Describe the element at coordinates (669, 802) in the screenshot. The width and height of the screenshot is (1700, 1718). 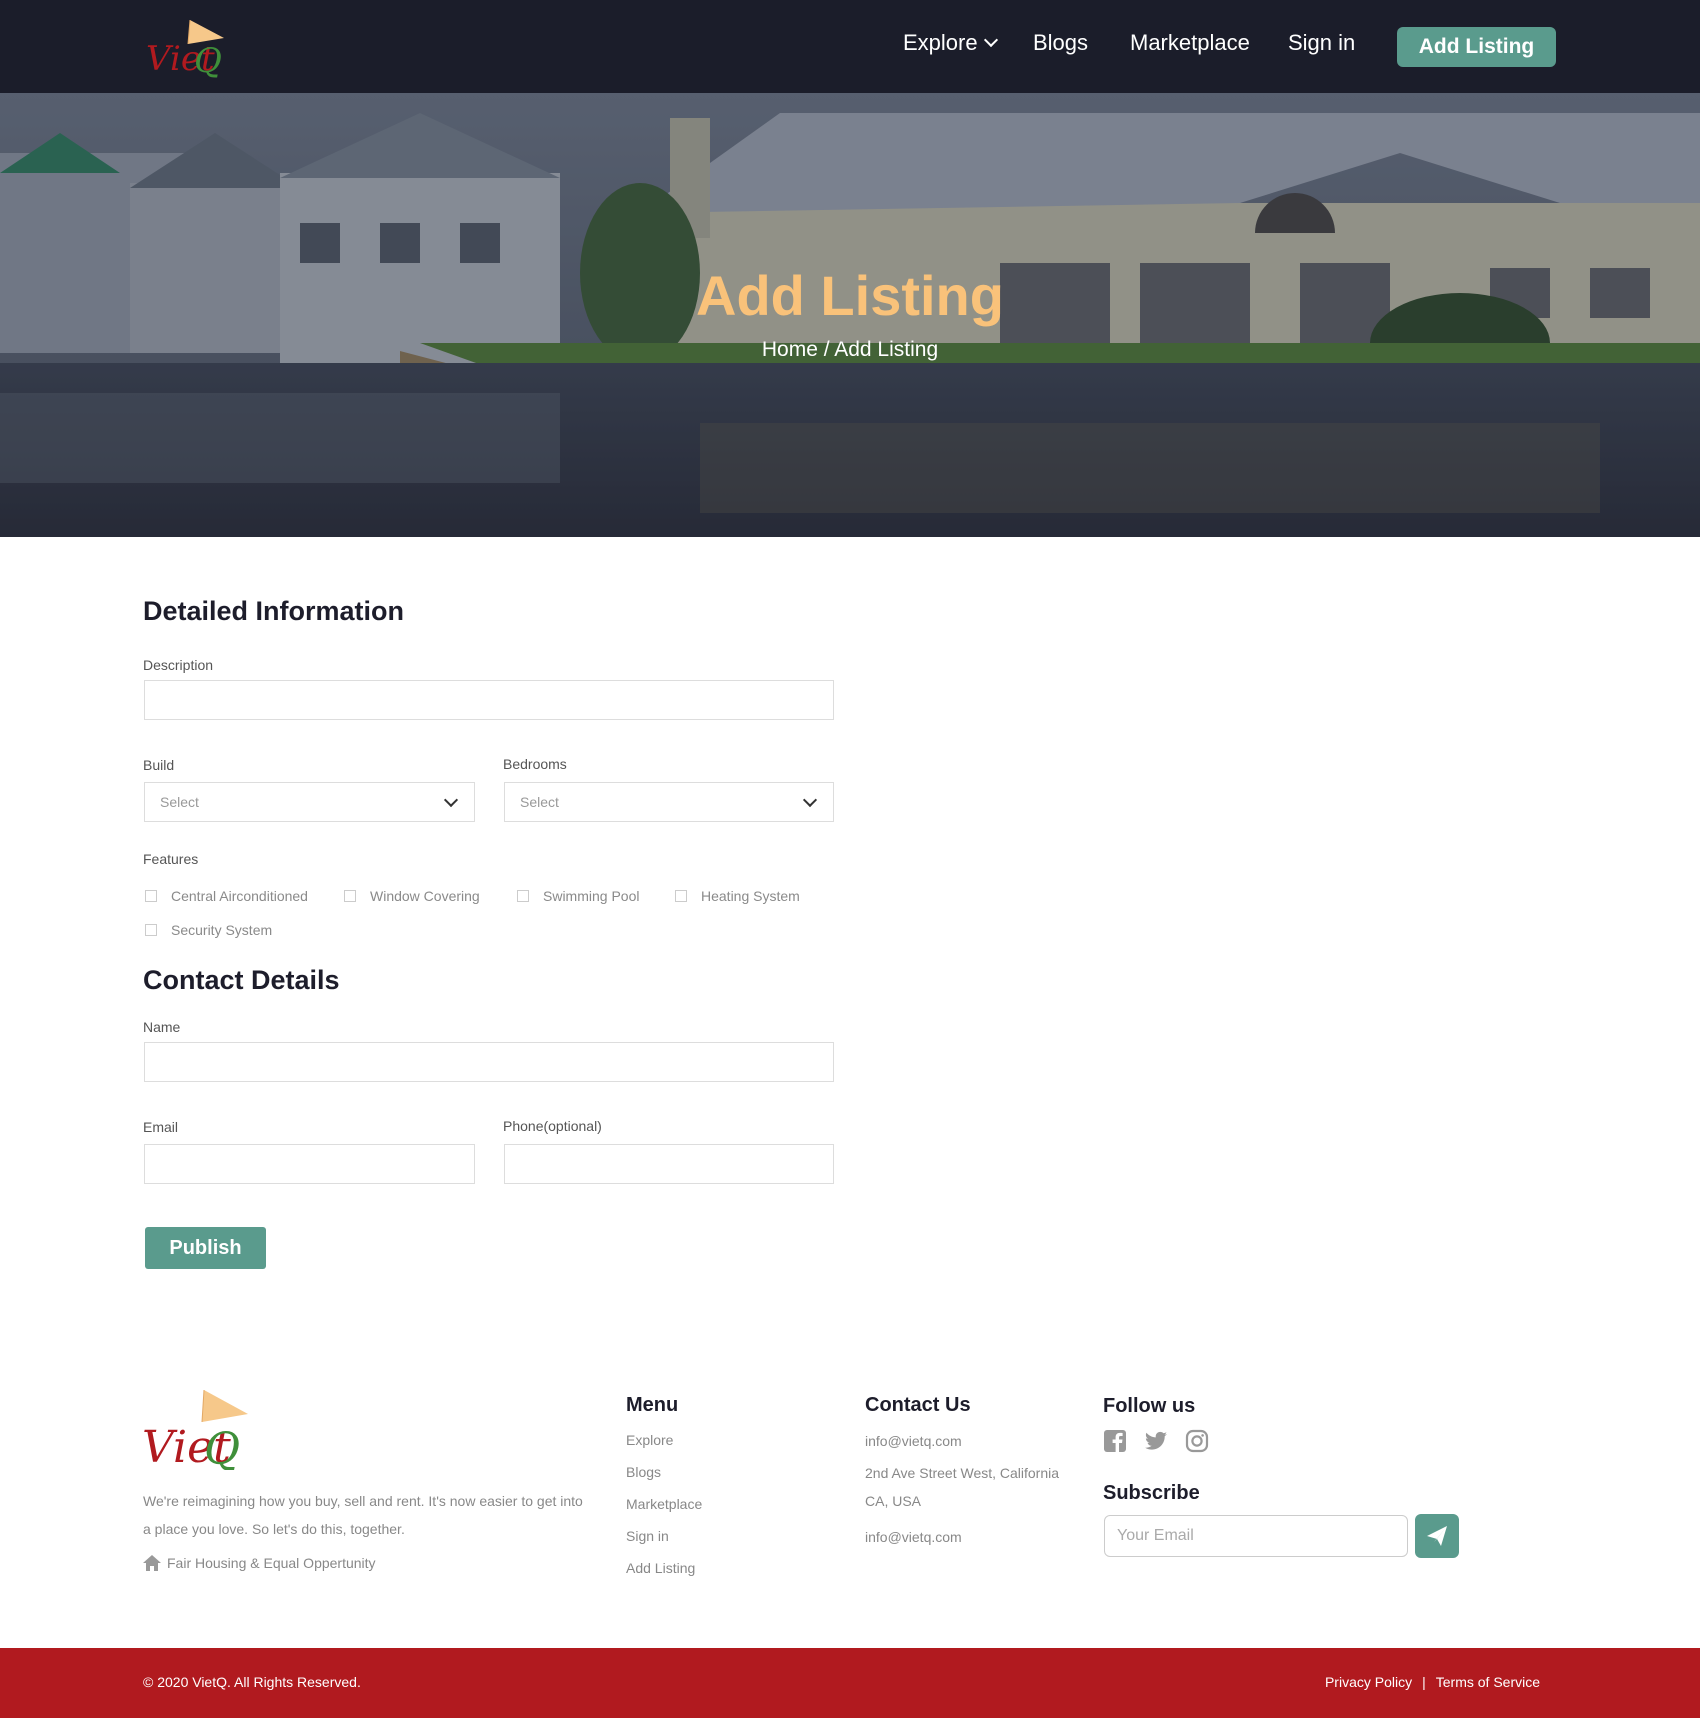
I see `bedrooms-select: Select` at that location.